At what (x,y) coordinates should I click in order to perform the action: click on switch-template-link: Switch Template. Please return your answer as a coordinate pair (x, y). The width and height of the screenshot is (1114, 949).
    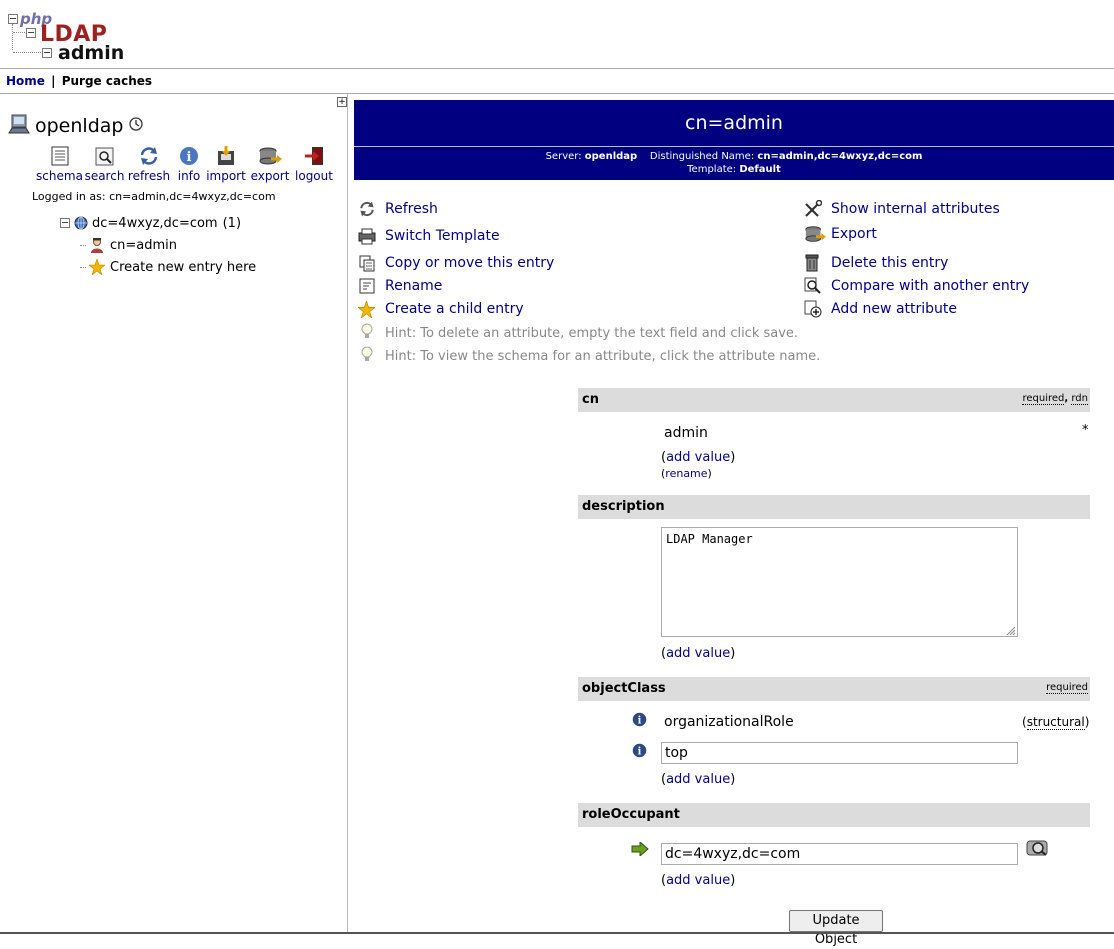
    Looking at the image, I should click on (442, 236).